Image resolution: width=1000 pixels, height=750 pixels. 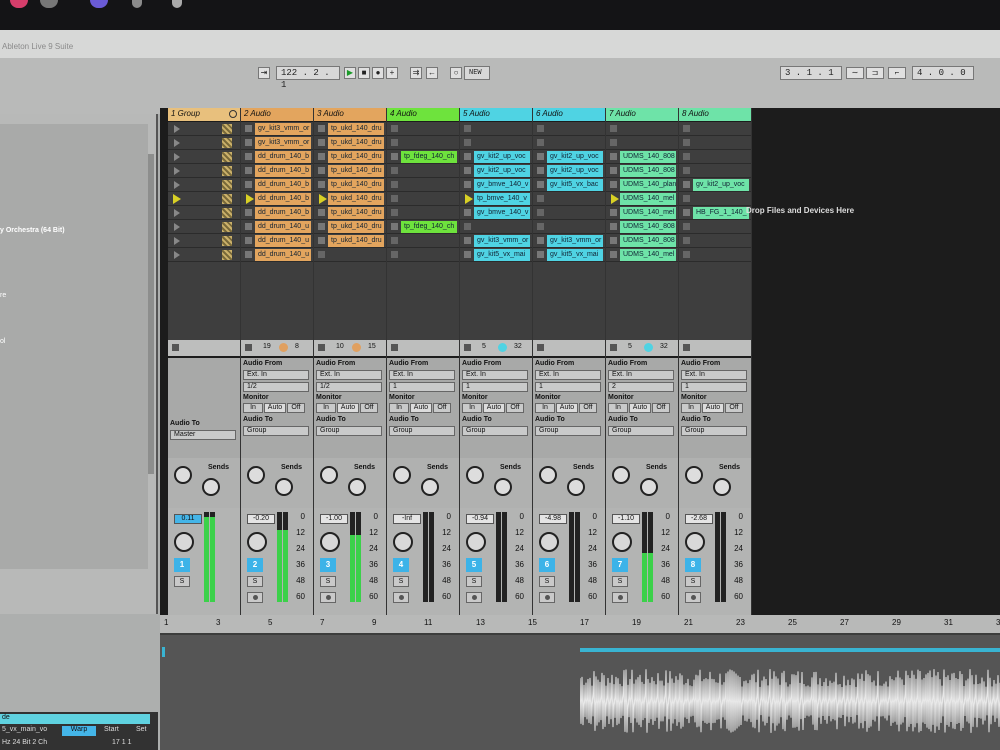 I want to click on volume-value: 0.11, so click(x=188, y=519).